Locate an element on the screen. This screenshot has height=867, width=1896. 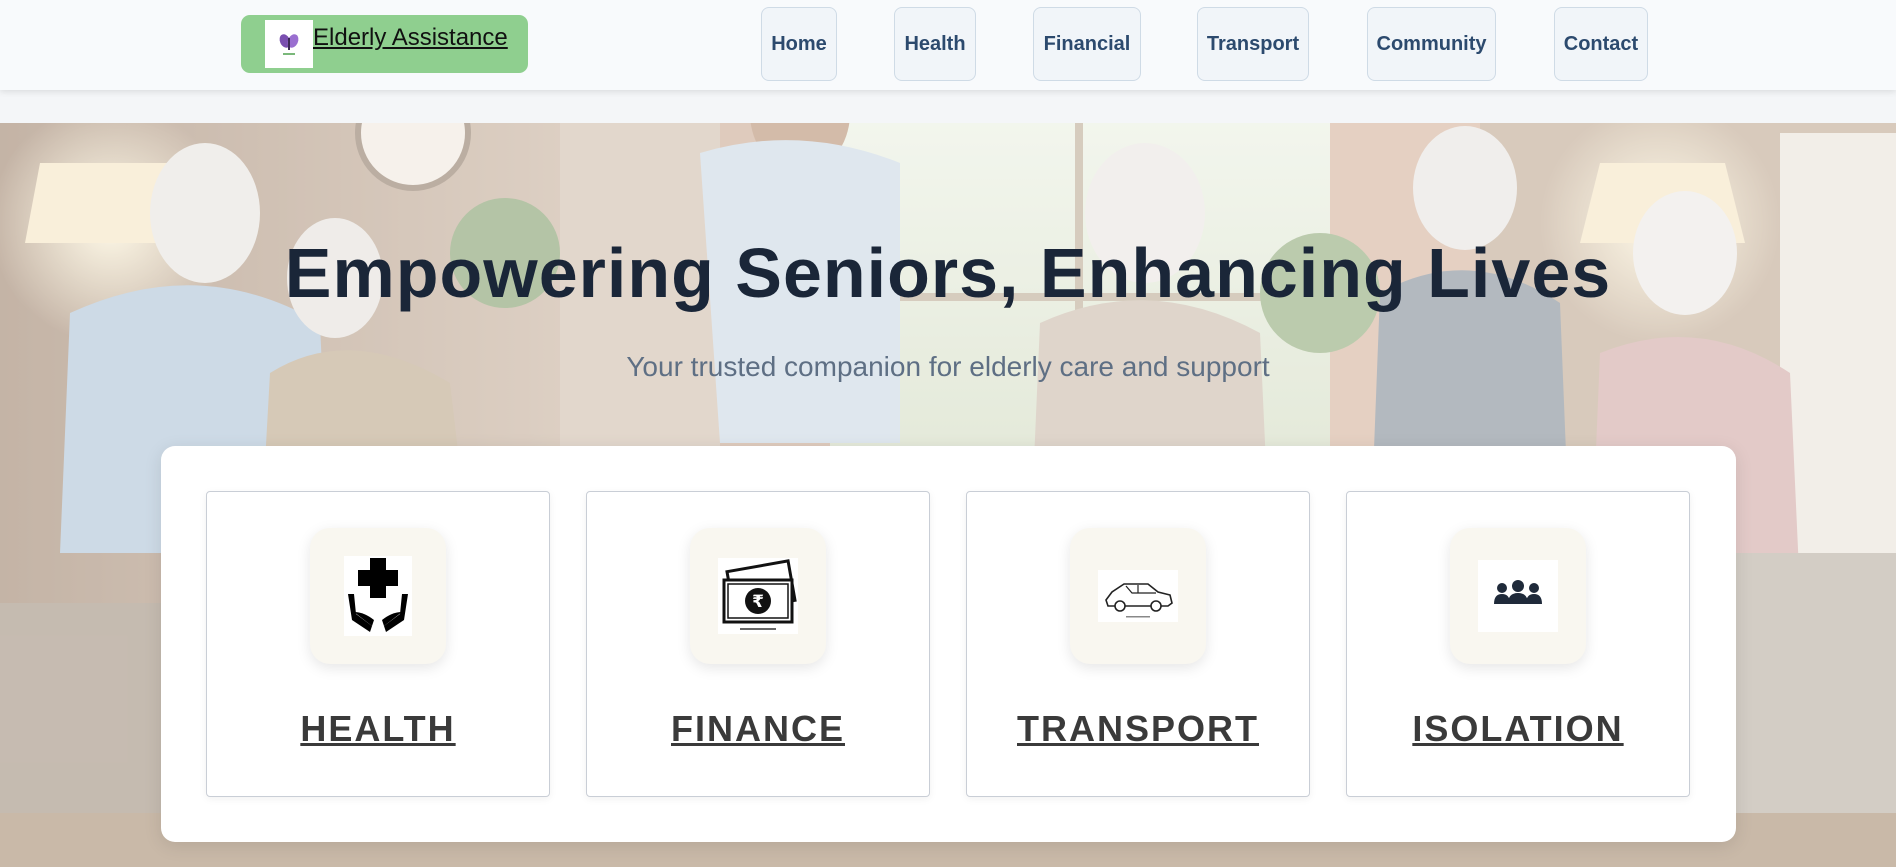
nav-home-button: Home is located at coordinates (799, 44).